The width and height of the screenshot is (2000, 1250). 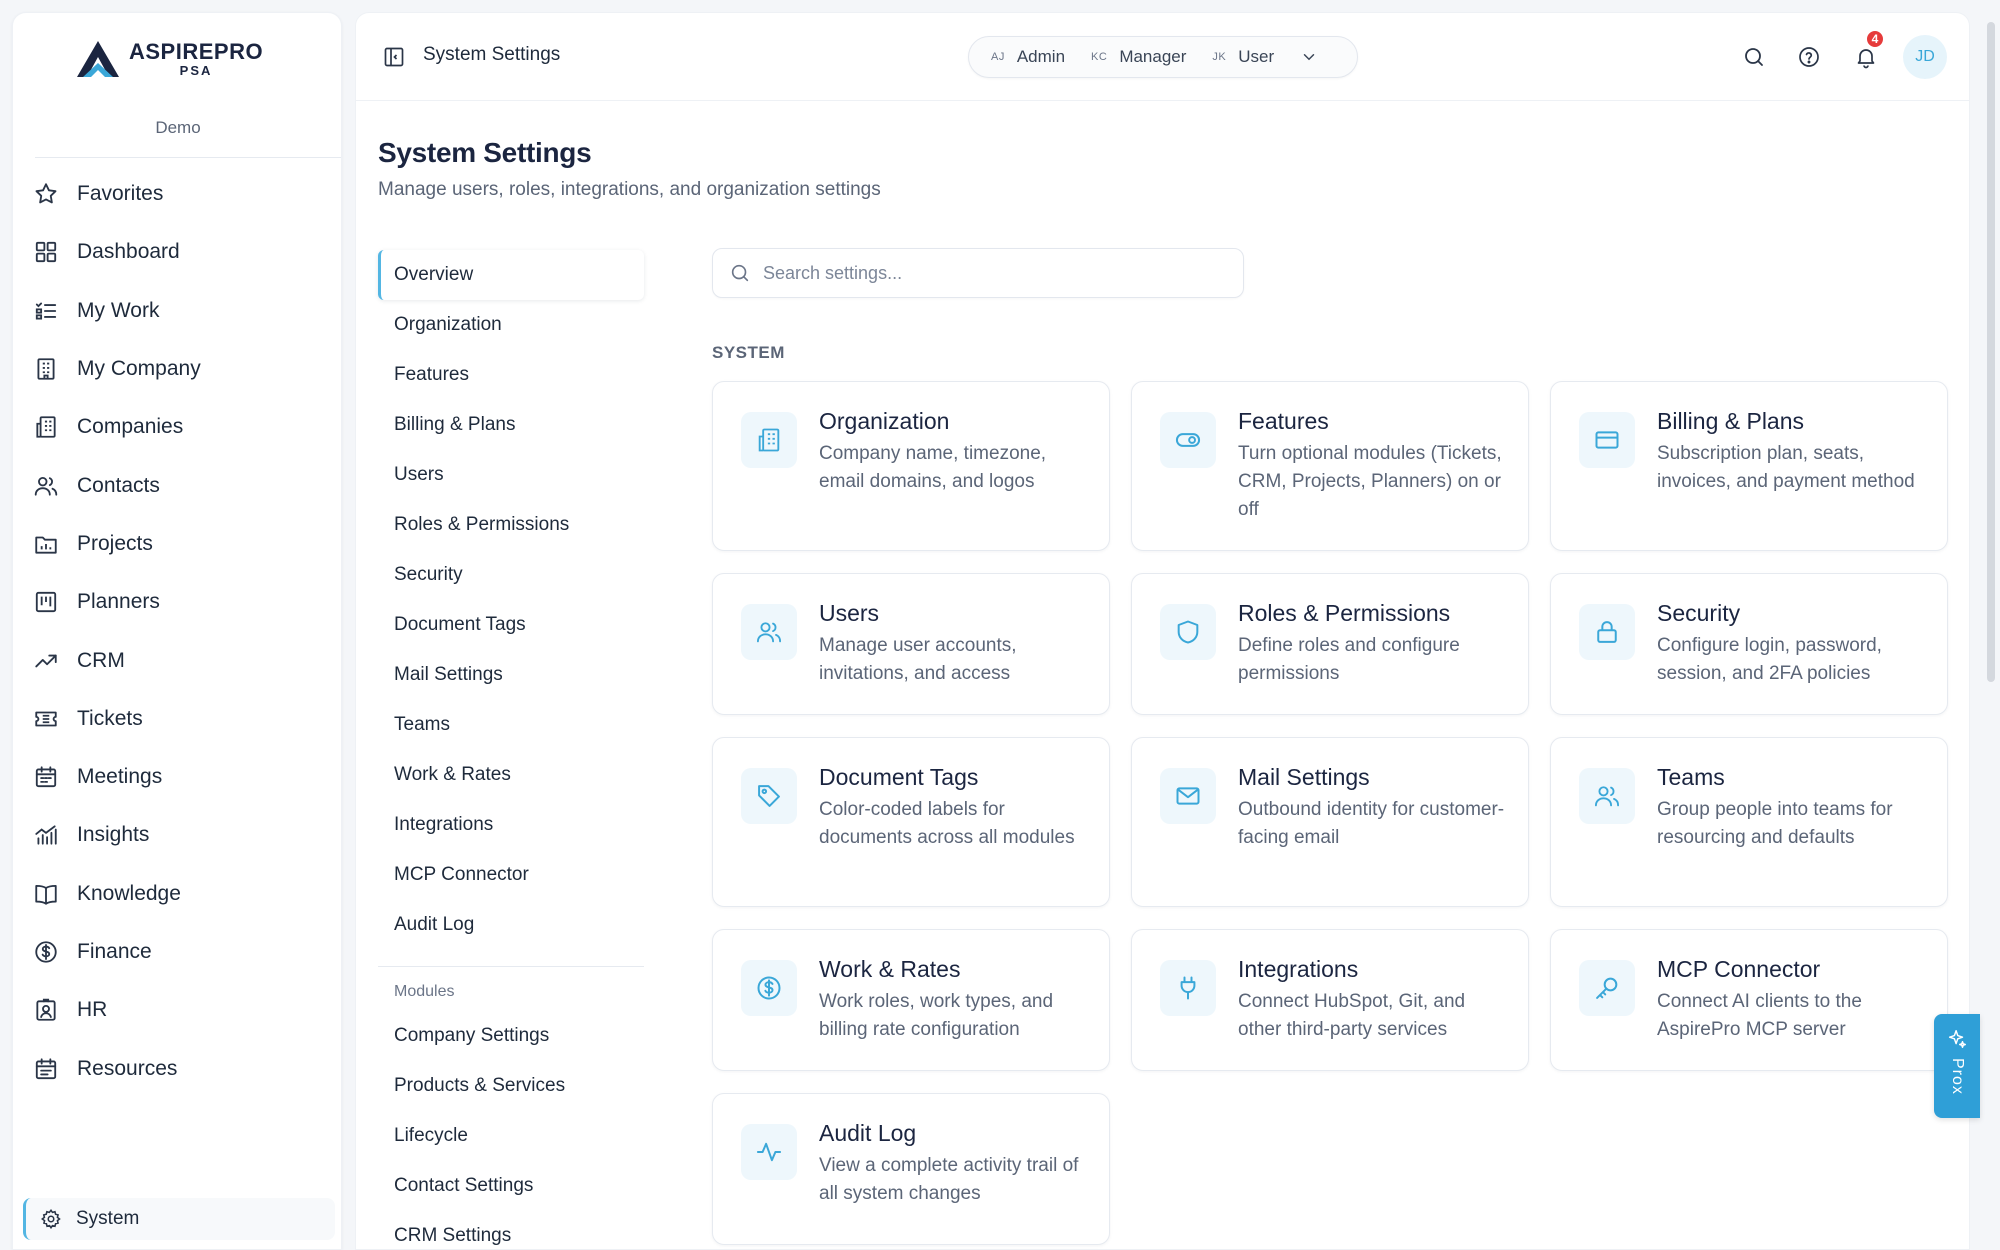 What do you see at coordinates (511, 275) in the screenshot?
I see `settings-nav-overview: Overview` at bounding box center [511, 275].